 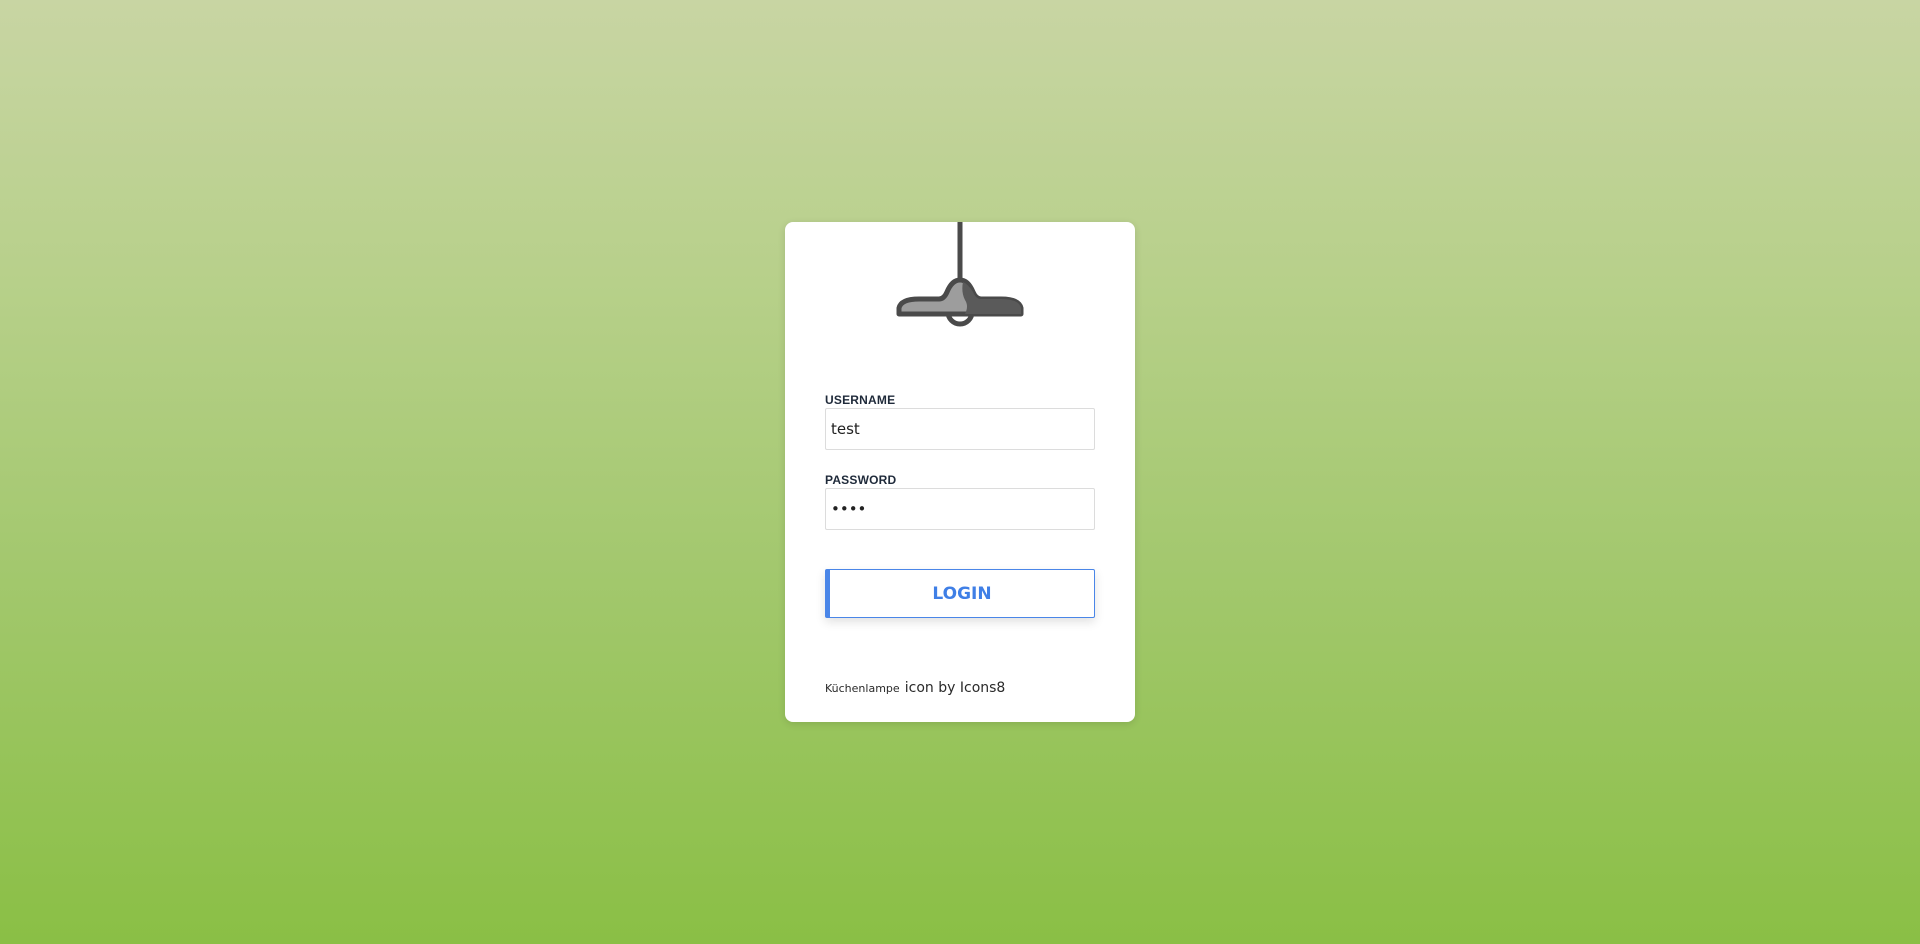 What do you see at coordinates (860, 400) in the screenshot?
I see `username-label: USERNAME` at bounding box center [860, 400].